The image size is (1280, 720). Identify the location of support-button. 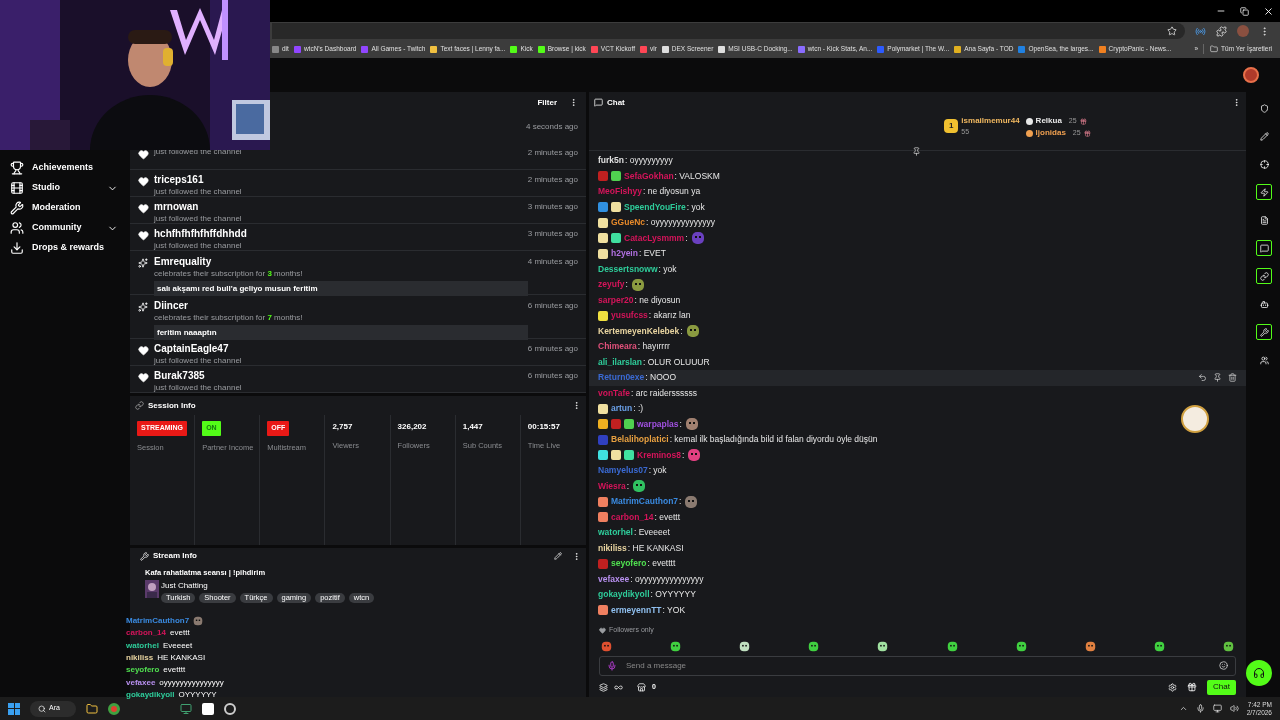
(1259, 673).